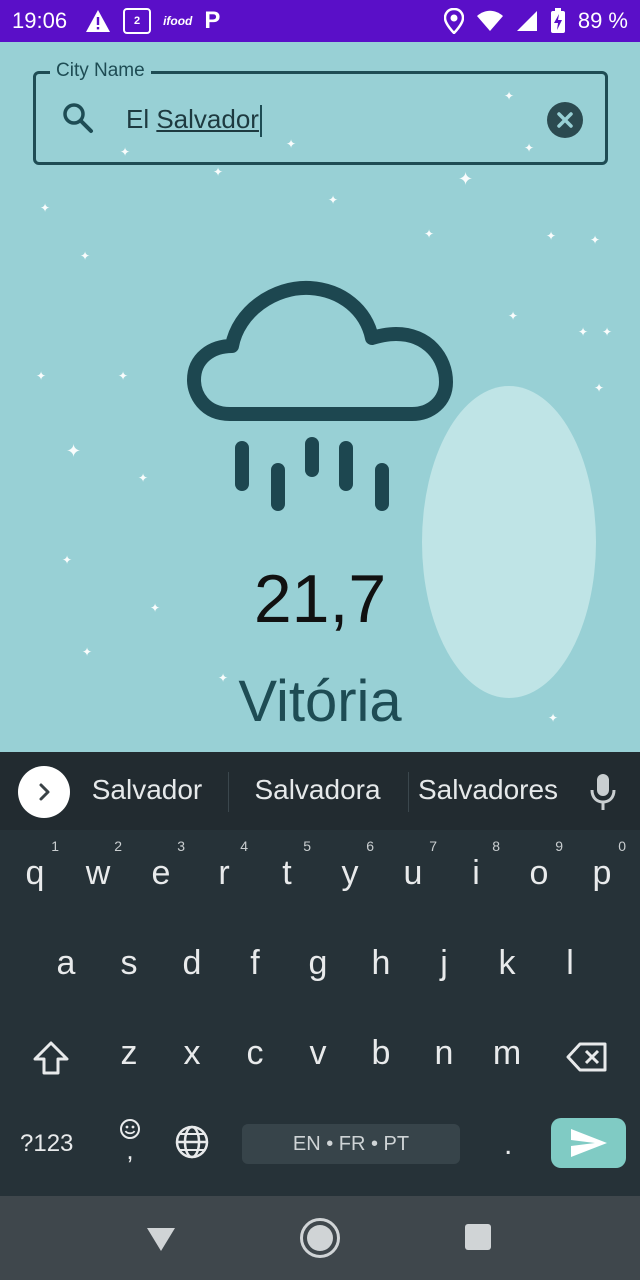 Image resolution: width=640 pixels, height=1280 pixels. I want to click on send-icon, so click(588, 1143).